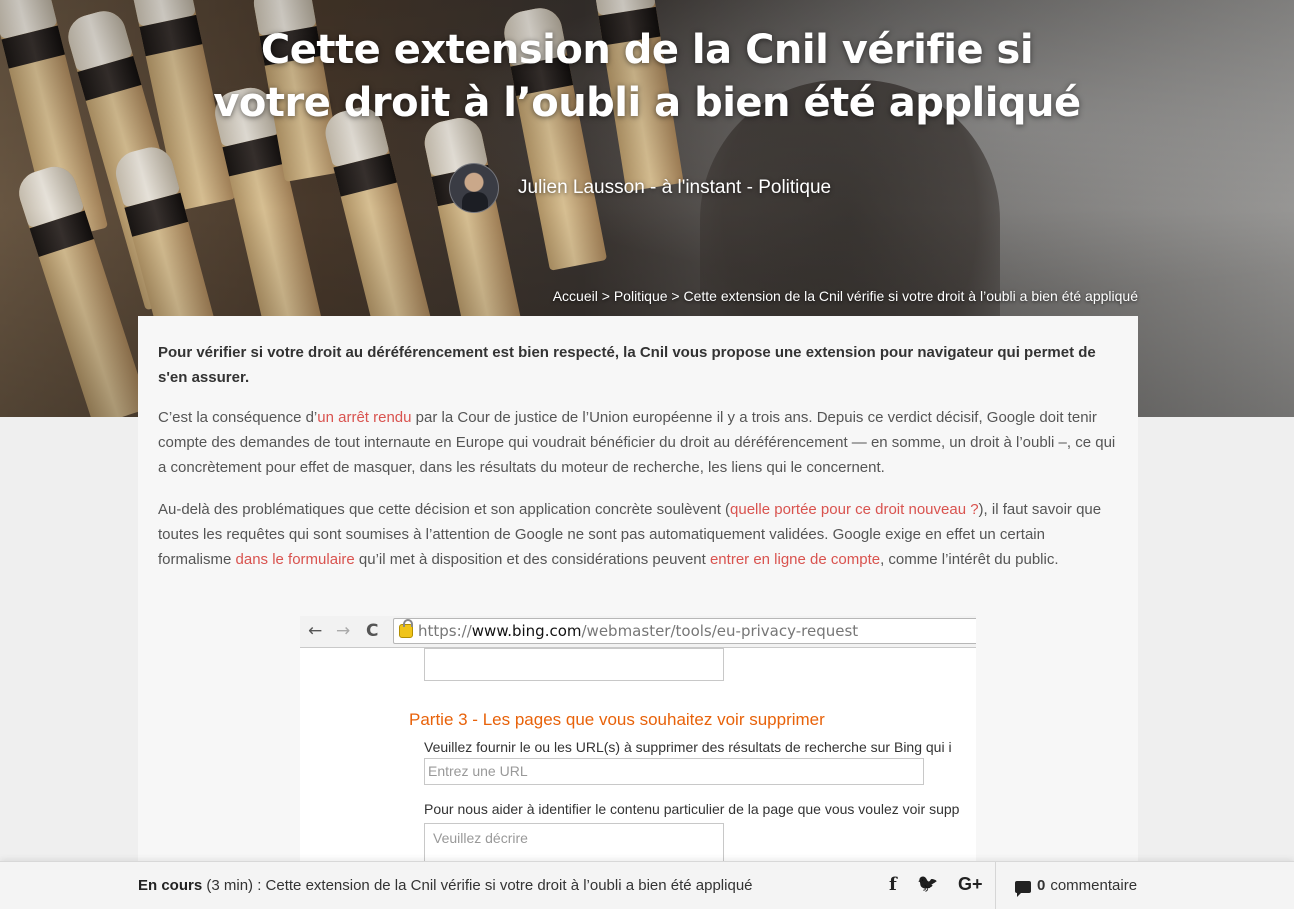 The width and height of the screenshot is (1294, 909). Describe the element at coordinates (406, 628) in the screenshot. I see `lock-icon` at that location.